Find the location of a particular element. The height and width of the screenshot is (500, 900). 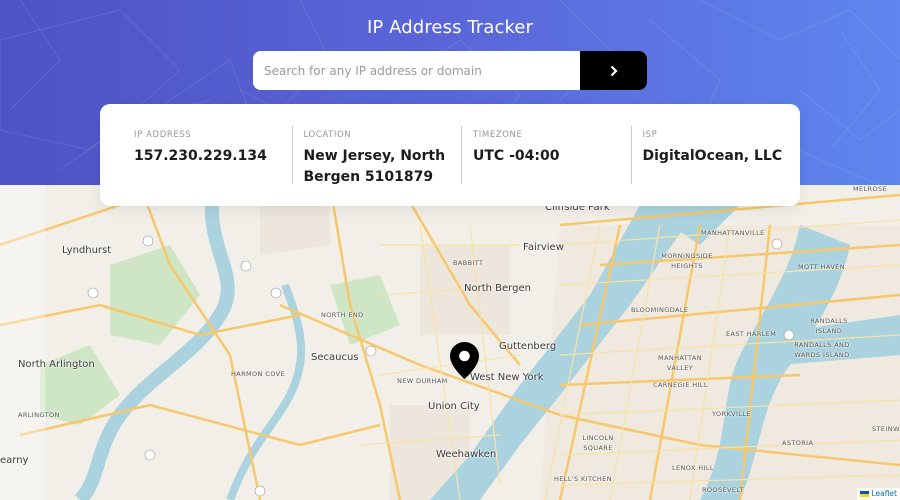

map-attribution: Leaflet is located at coordinates (878, 494).